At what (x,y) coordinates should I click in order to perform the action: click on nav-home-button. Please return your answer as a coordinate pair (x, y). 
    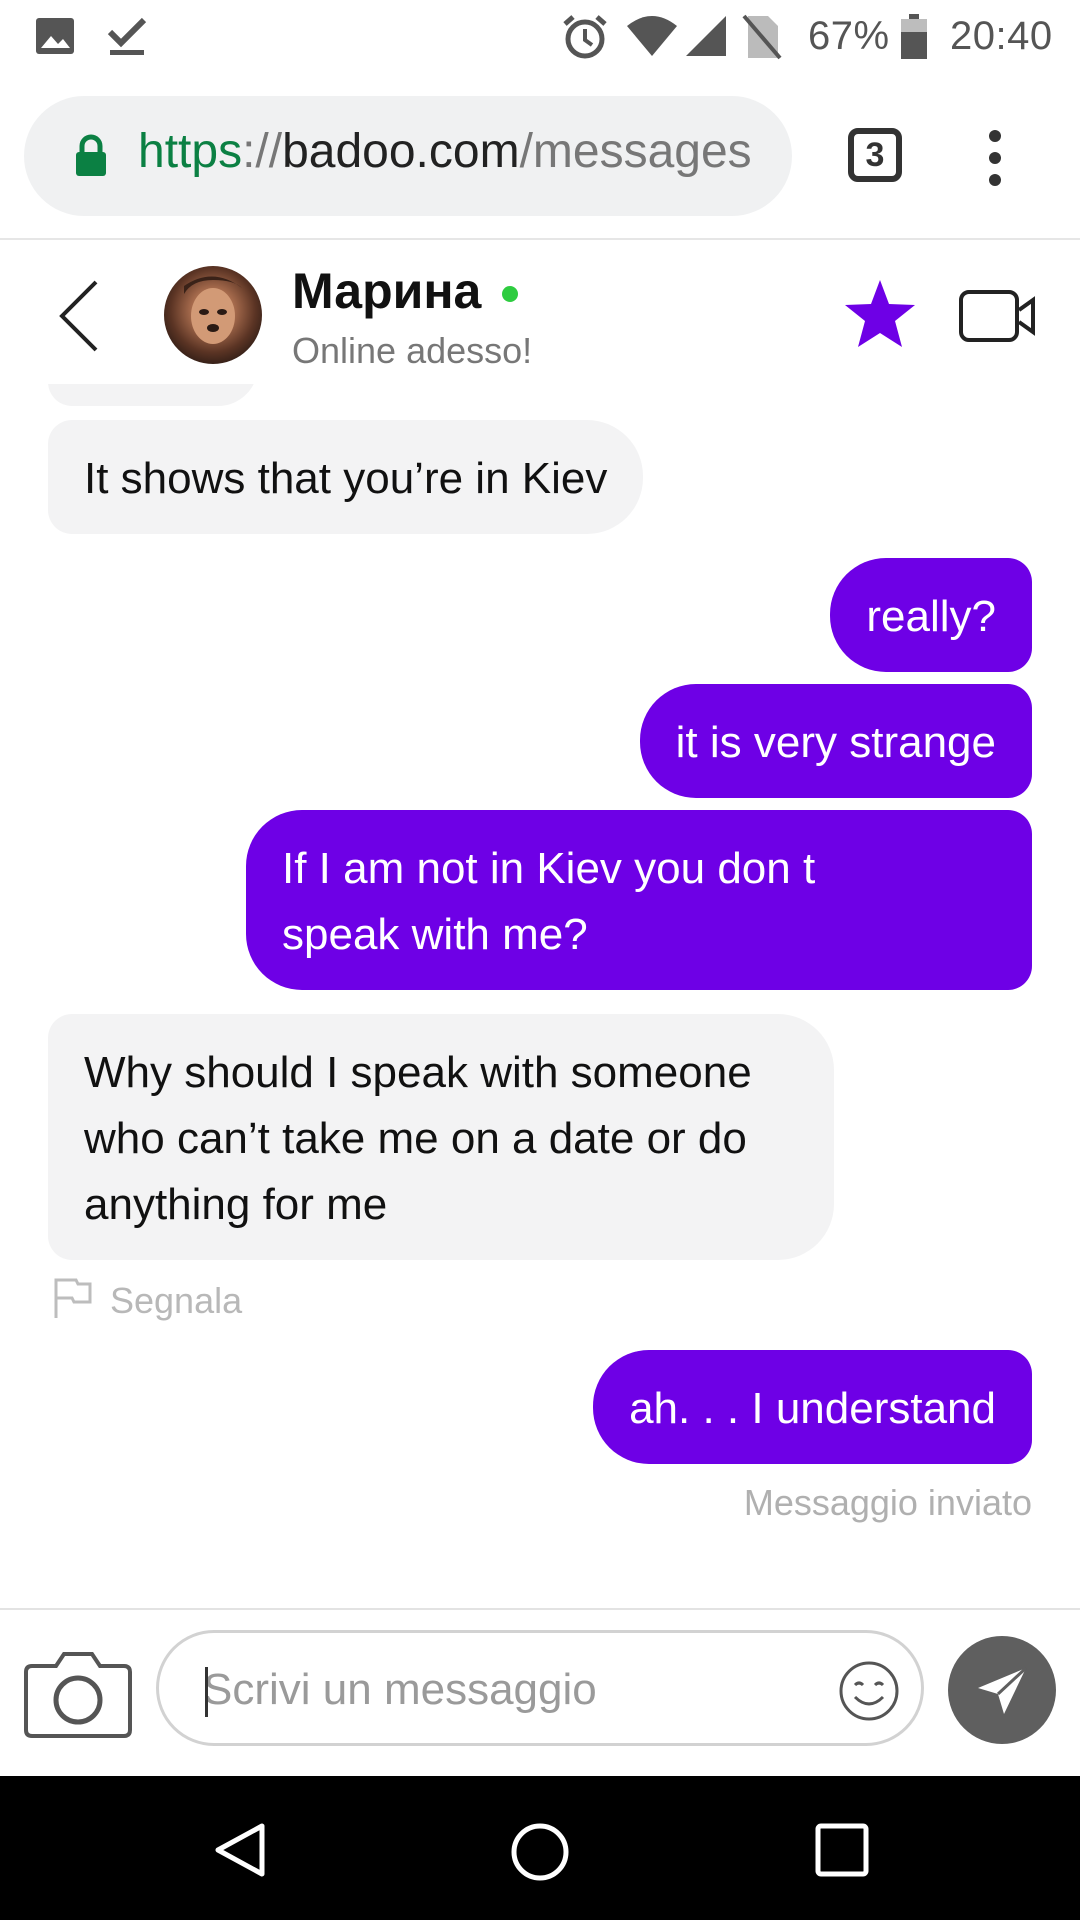
    Looking at the image, I should click on (540, 1854).